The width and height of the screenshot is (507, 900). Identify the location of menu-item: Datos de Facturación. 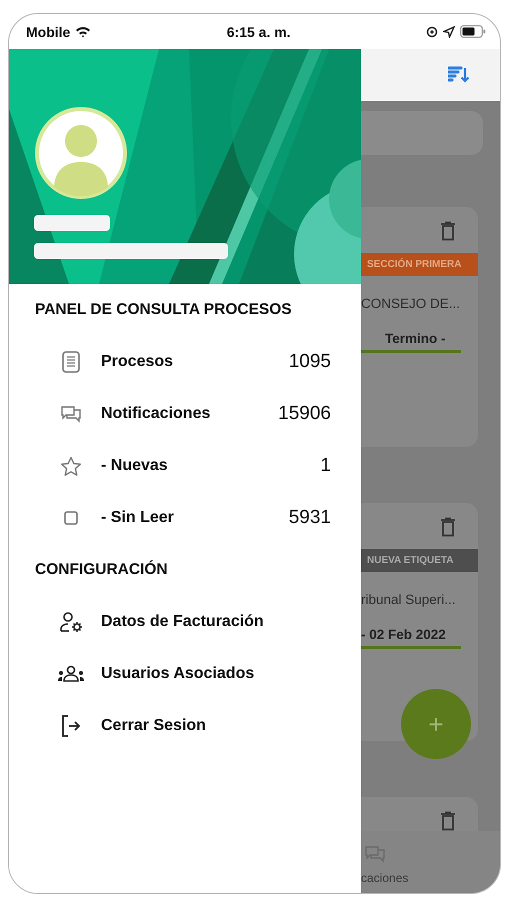
(185, 622).